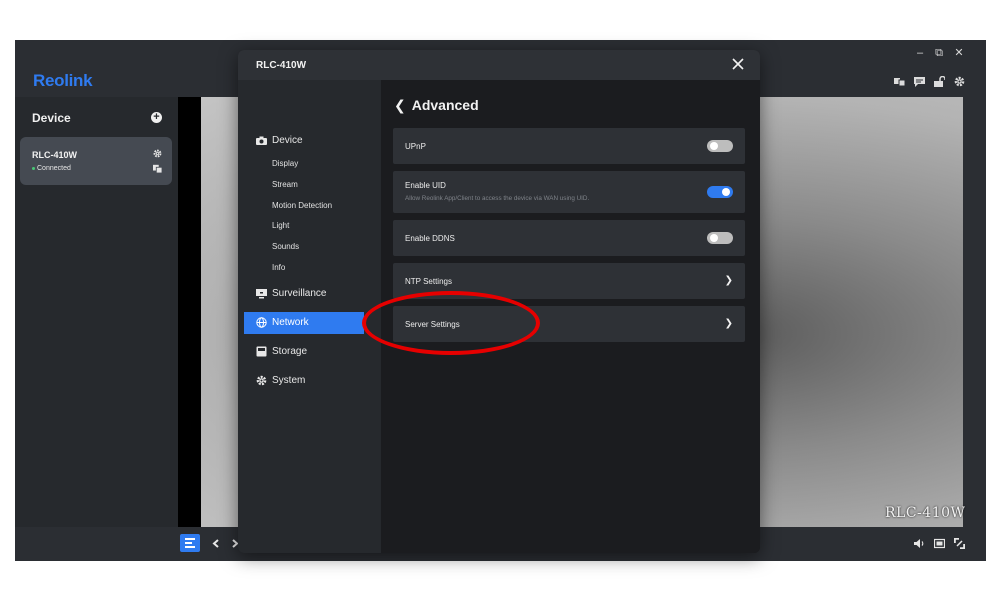 This screenshot has width=1000, height=600. What do you see at coordinates (290, 322) in the screenshot?
I see `nav-network-label: Network` at bounding box center [290, 322].